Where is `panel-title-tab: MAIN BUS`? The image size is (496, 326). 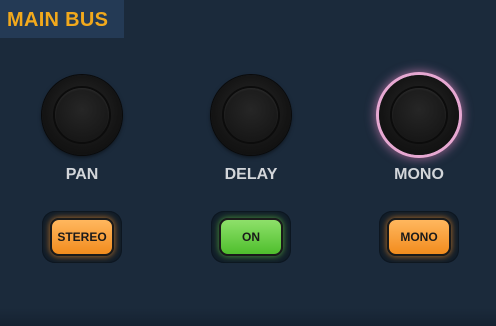
panel-title-tab: MAIN BUS is located at coordinates (62, 19).